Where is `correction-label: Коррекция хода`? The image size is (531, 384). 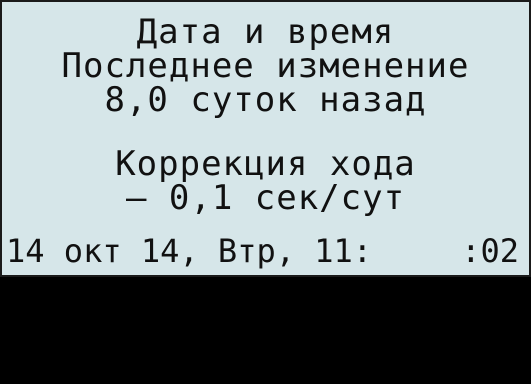
correction-label: Коррекция хода is located at coordinates (265, 164).